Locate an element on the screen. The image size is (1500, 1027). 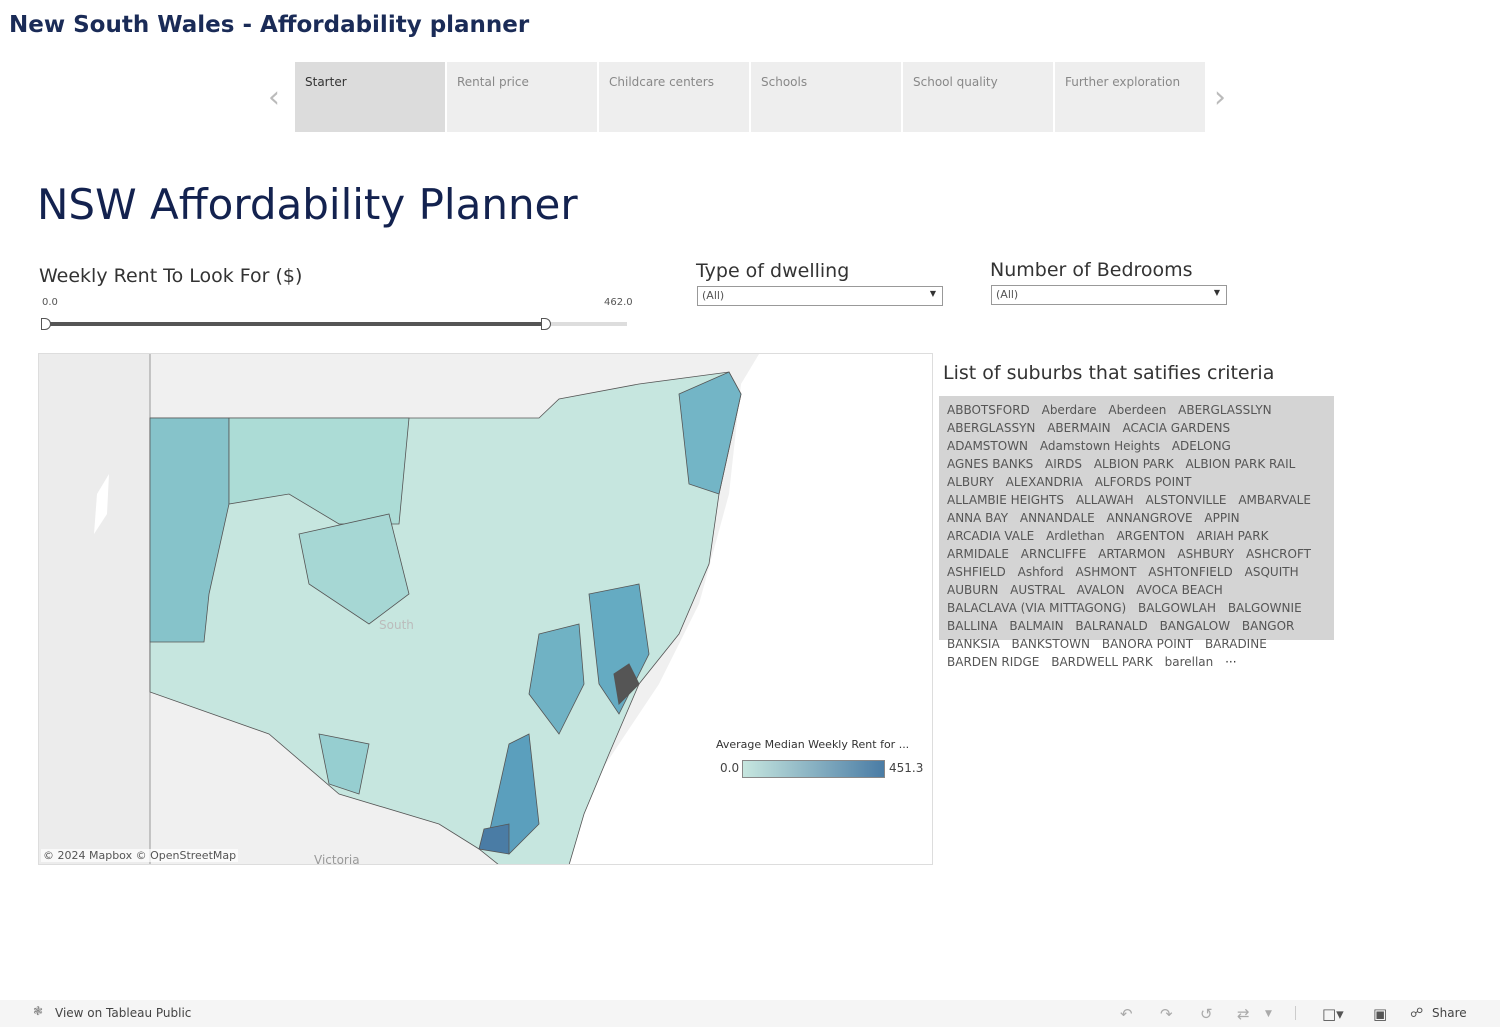
map-attribution: © 2024 Mapbox © OpenStreetMap is located at coordinates (140, 855).